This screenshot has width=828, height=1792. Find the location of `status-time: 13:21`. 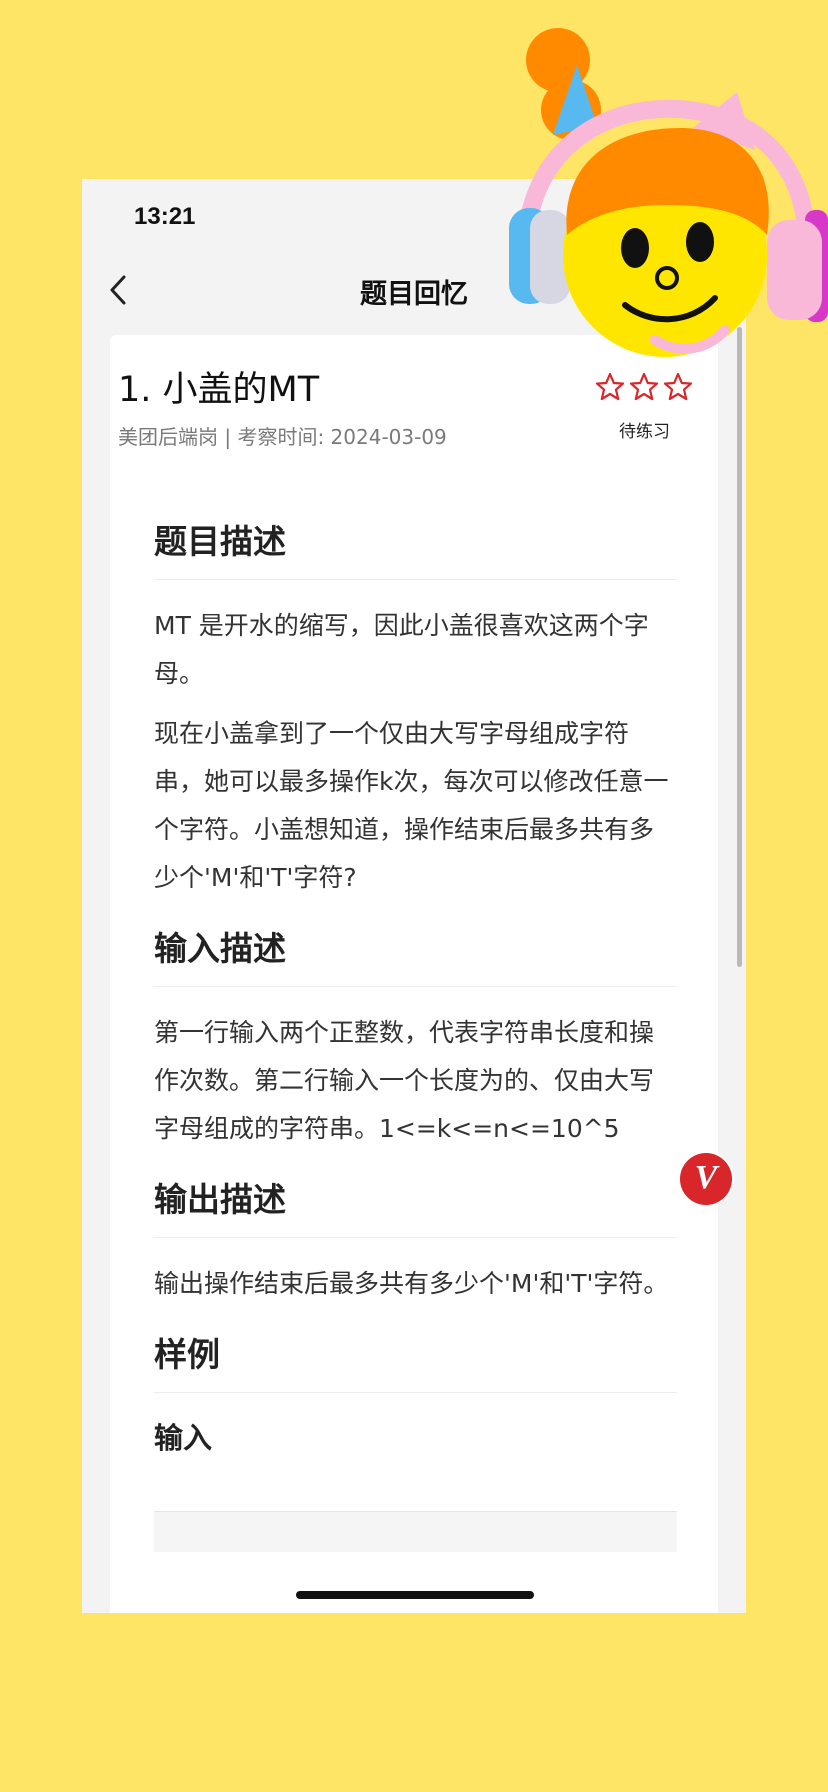

status-time: 13:21 is located at coordinates (165, 216).